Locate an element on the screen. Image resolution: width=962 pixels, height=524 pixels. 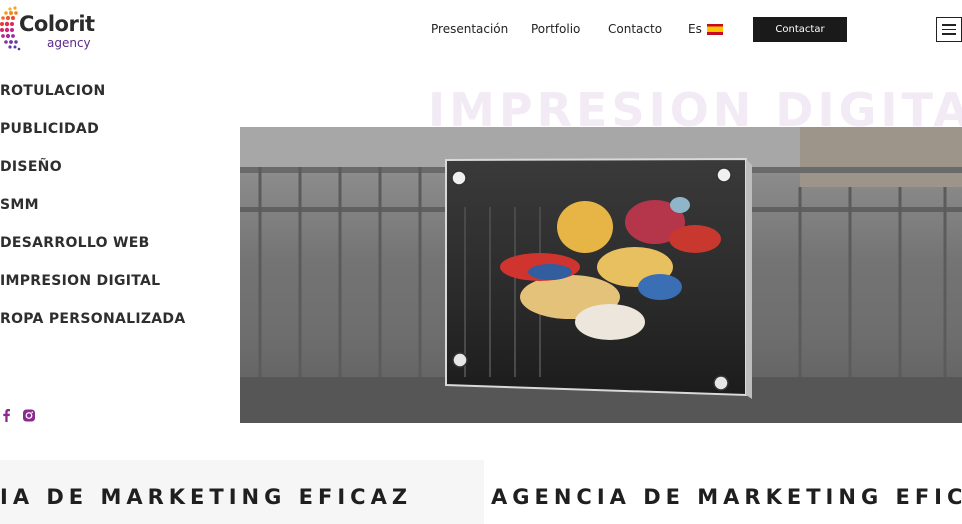
facebook-icon is located at coordinates (6, 415).